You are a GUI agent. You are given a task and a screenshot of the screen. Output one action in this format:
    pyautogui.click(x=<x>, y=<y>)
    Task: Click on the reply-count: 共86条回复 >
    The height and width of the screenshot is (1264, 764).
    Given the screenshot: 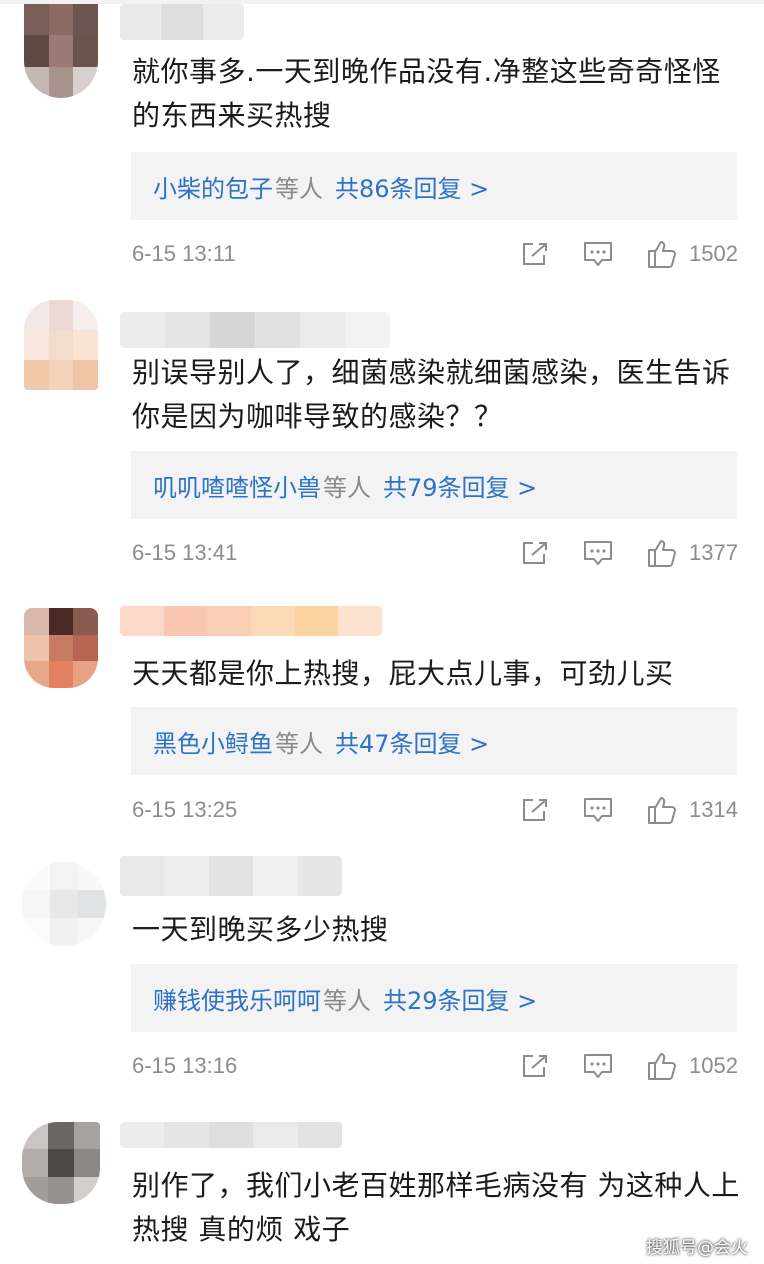 What is the action you would take?
    pyautogui.click(x=412, y=188)
    